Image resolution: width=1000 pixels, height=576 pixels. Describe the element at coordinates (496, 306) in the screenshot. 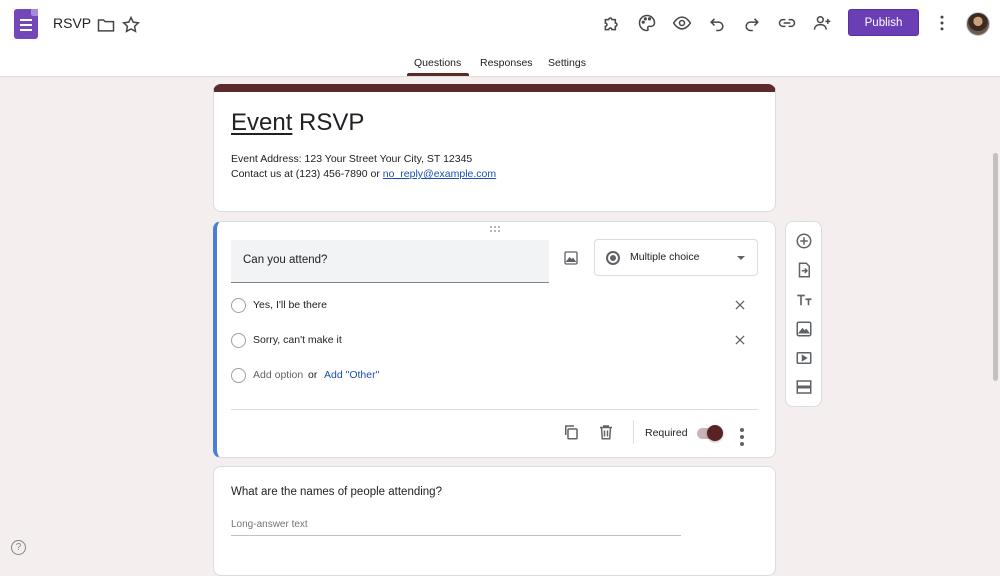

I see `option-row: Yes, I'll be there` at that location.